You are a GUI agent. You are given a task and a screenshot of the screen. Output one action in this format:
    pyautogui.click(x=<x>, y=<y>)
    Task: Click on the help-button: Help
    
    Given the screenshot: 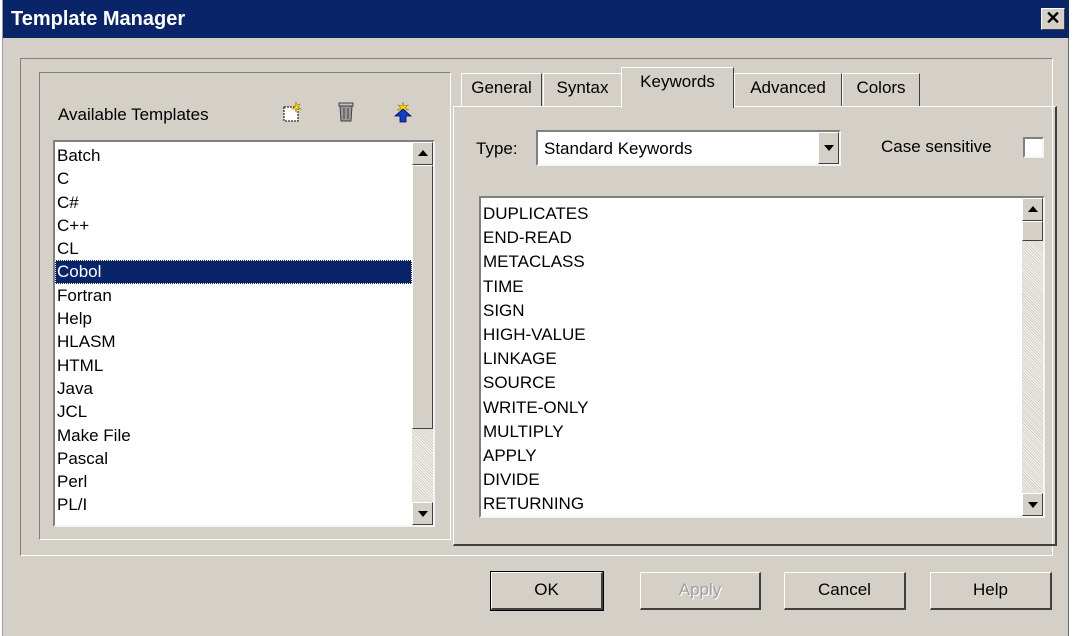 What is the action you would take?
    pyautogui.click(x=991, y=591)
    